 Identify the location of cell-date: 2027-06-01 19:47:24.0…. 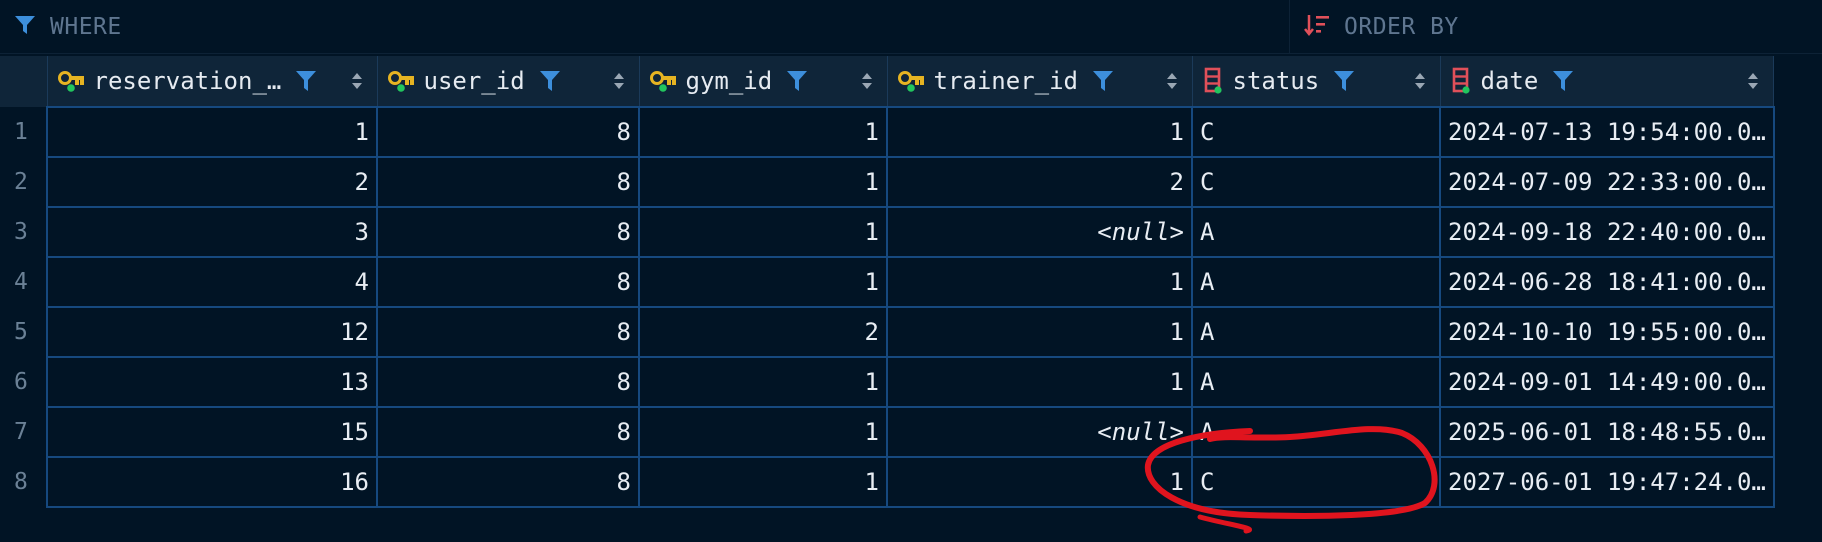
(1607, 482).